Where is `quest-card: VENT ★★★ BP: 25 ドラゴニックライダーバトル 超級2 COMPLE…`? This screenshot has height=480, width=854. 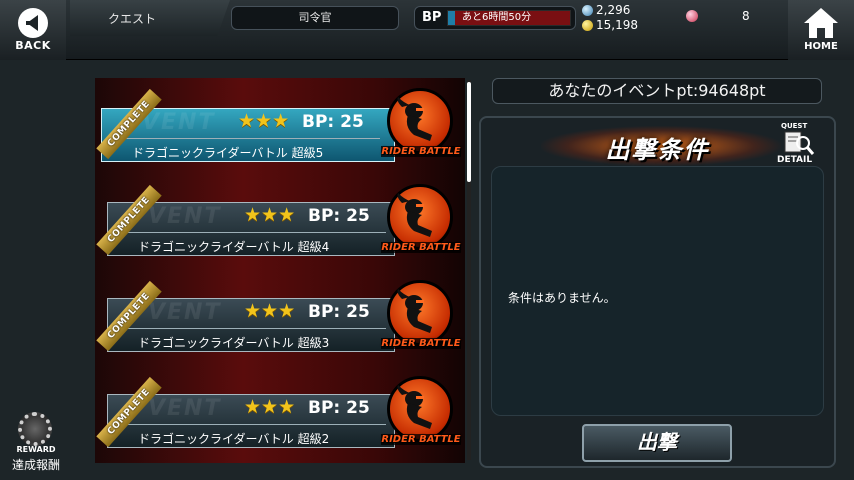
quest-card: VENT ★★★ BP: 25 ドラゴニックライダーバトル 超級2 COMPLE… is located at coordinates (280, 417).